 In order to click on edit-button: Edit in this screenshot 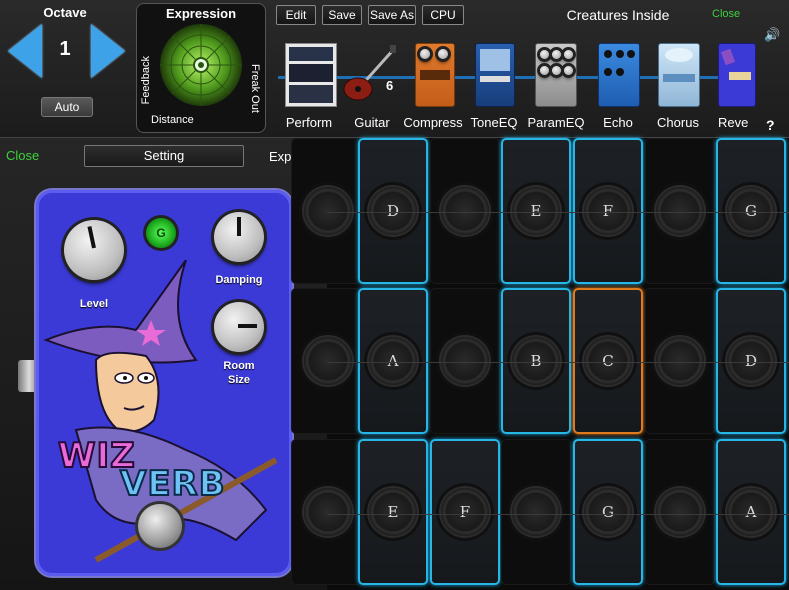, I will do `click(296, 15)`.